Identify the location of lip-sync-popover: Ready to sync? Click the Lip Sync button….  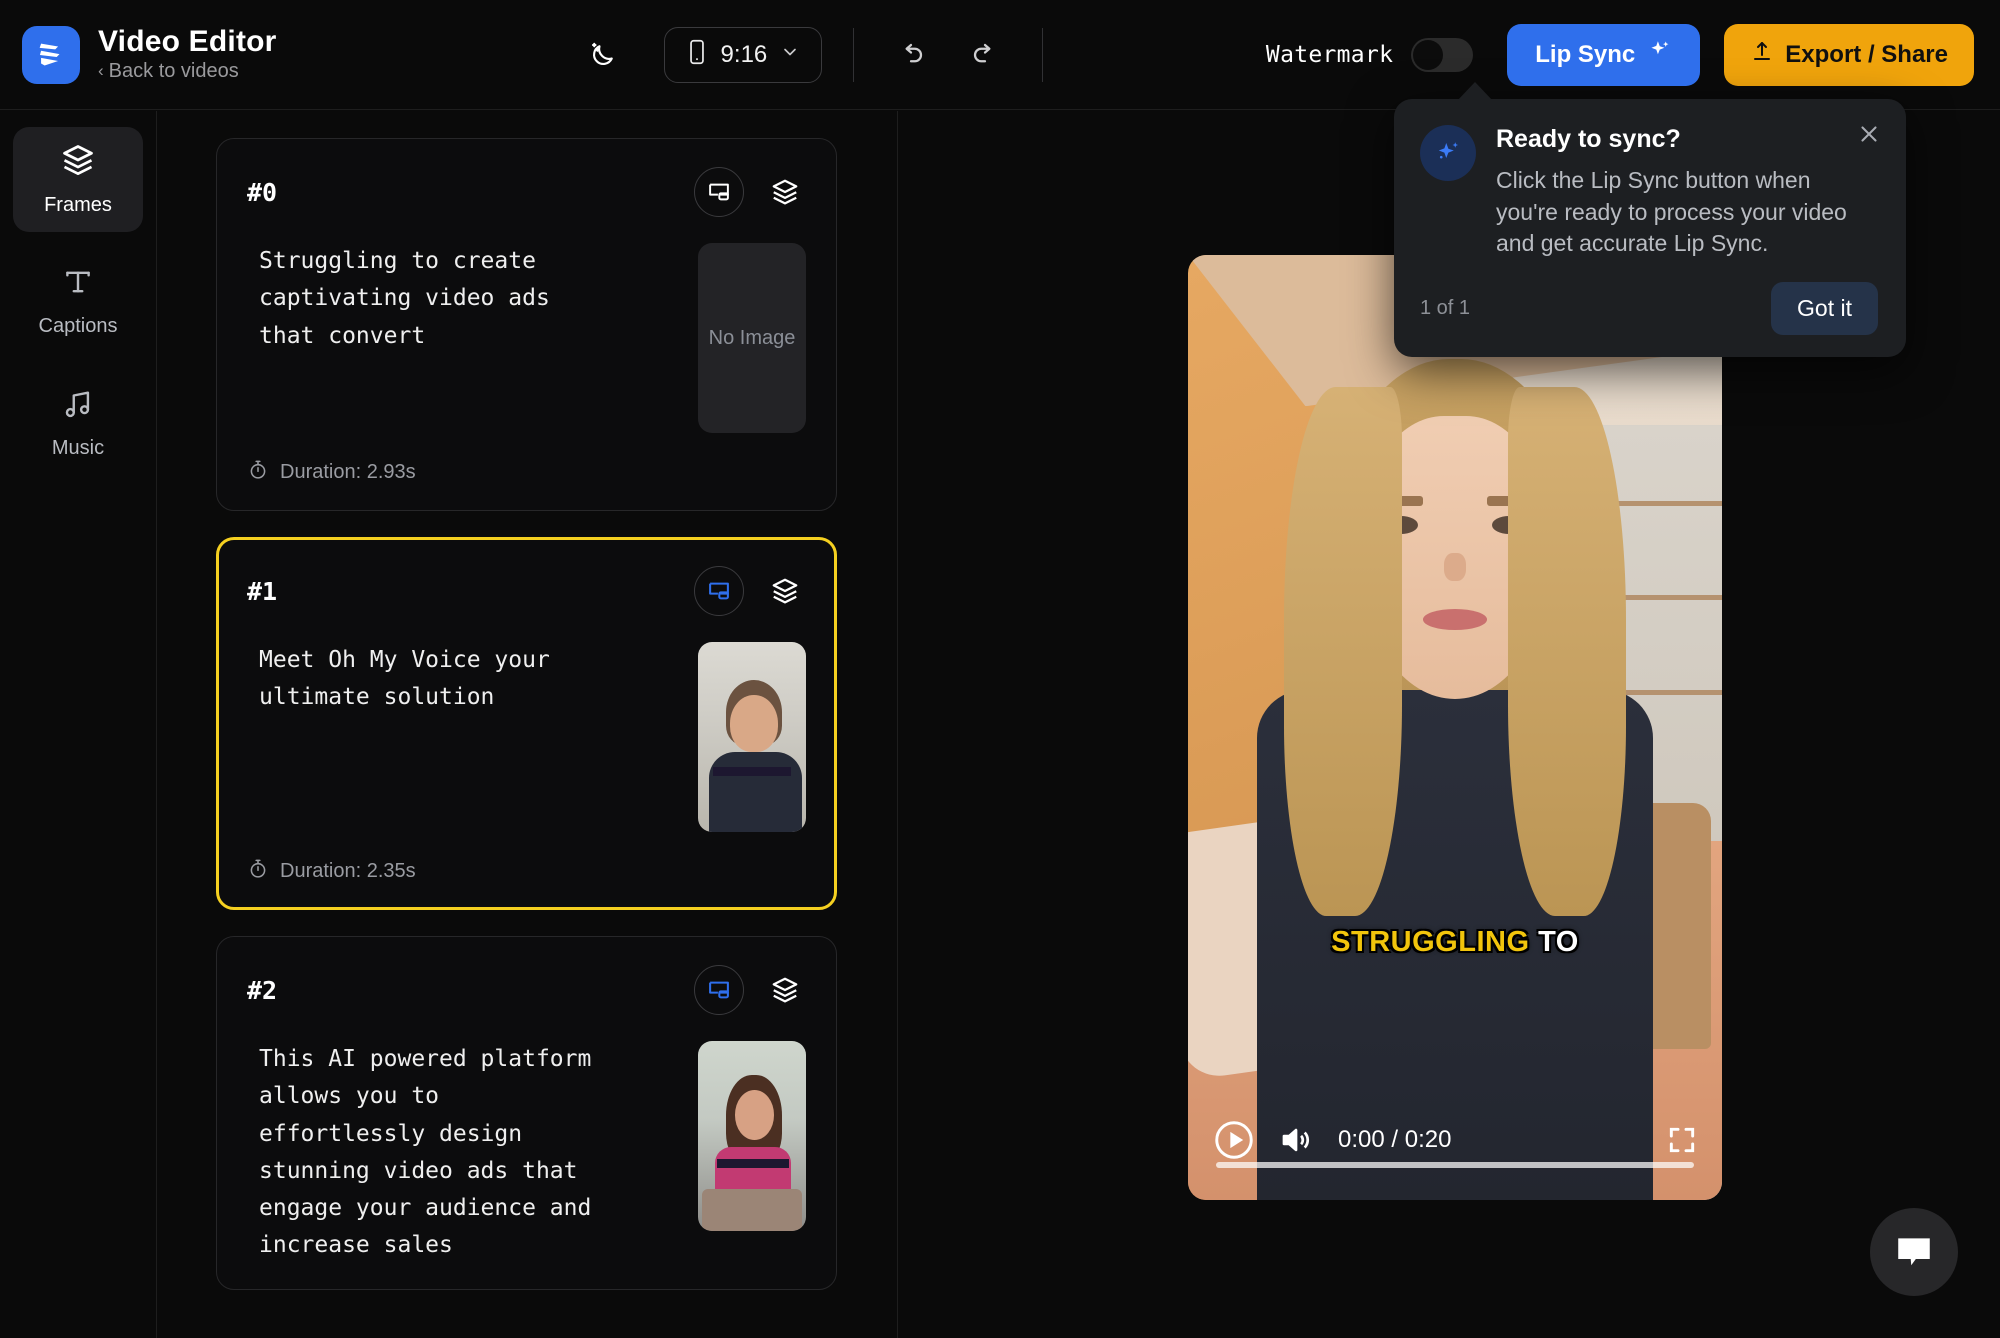
(1650, 228).